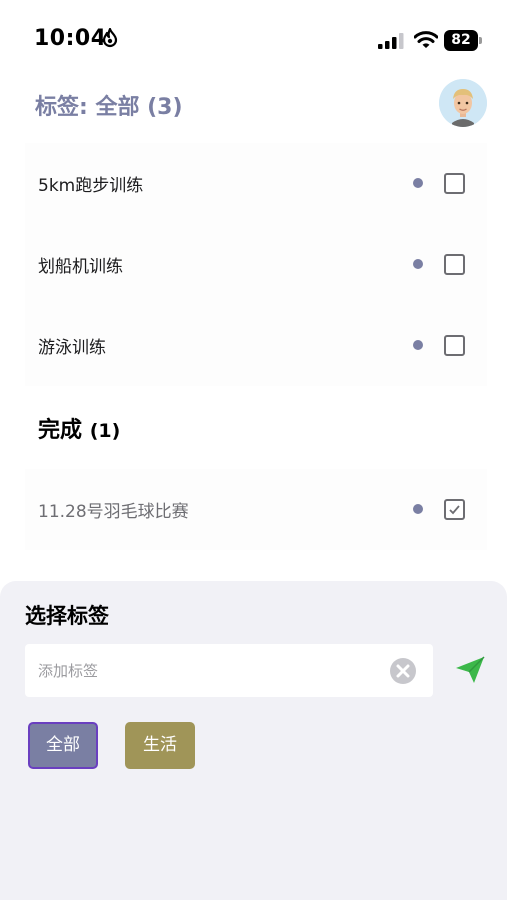  Describe the element at coordinates (109, 107) in the screenshot. I see `page-title: 标签: 全部 (3)` at that location.